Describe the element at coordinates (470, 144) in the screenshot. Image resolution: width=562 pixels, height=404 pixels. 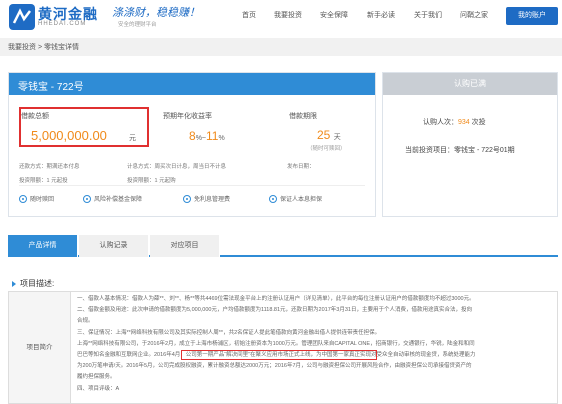
I see `subscription-panel: 认购已满 认购人次：934 次投 当前投资项目：零钱宝 - 722号01期` at that location.